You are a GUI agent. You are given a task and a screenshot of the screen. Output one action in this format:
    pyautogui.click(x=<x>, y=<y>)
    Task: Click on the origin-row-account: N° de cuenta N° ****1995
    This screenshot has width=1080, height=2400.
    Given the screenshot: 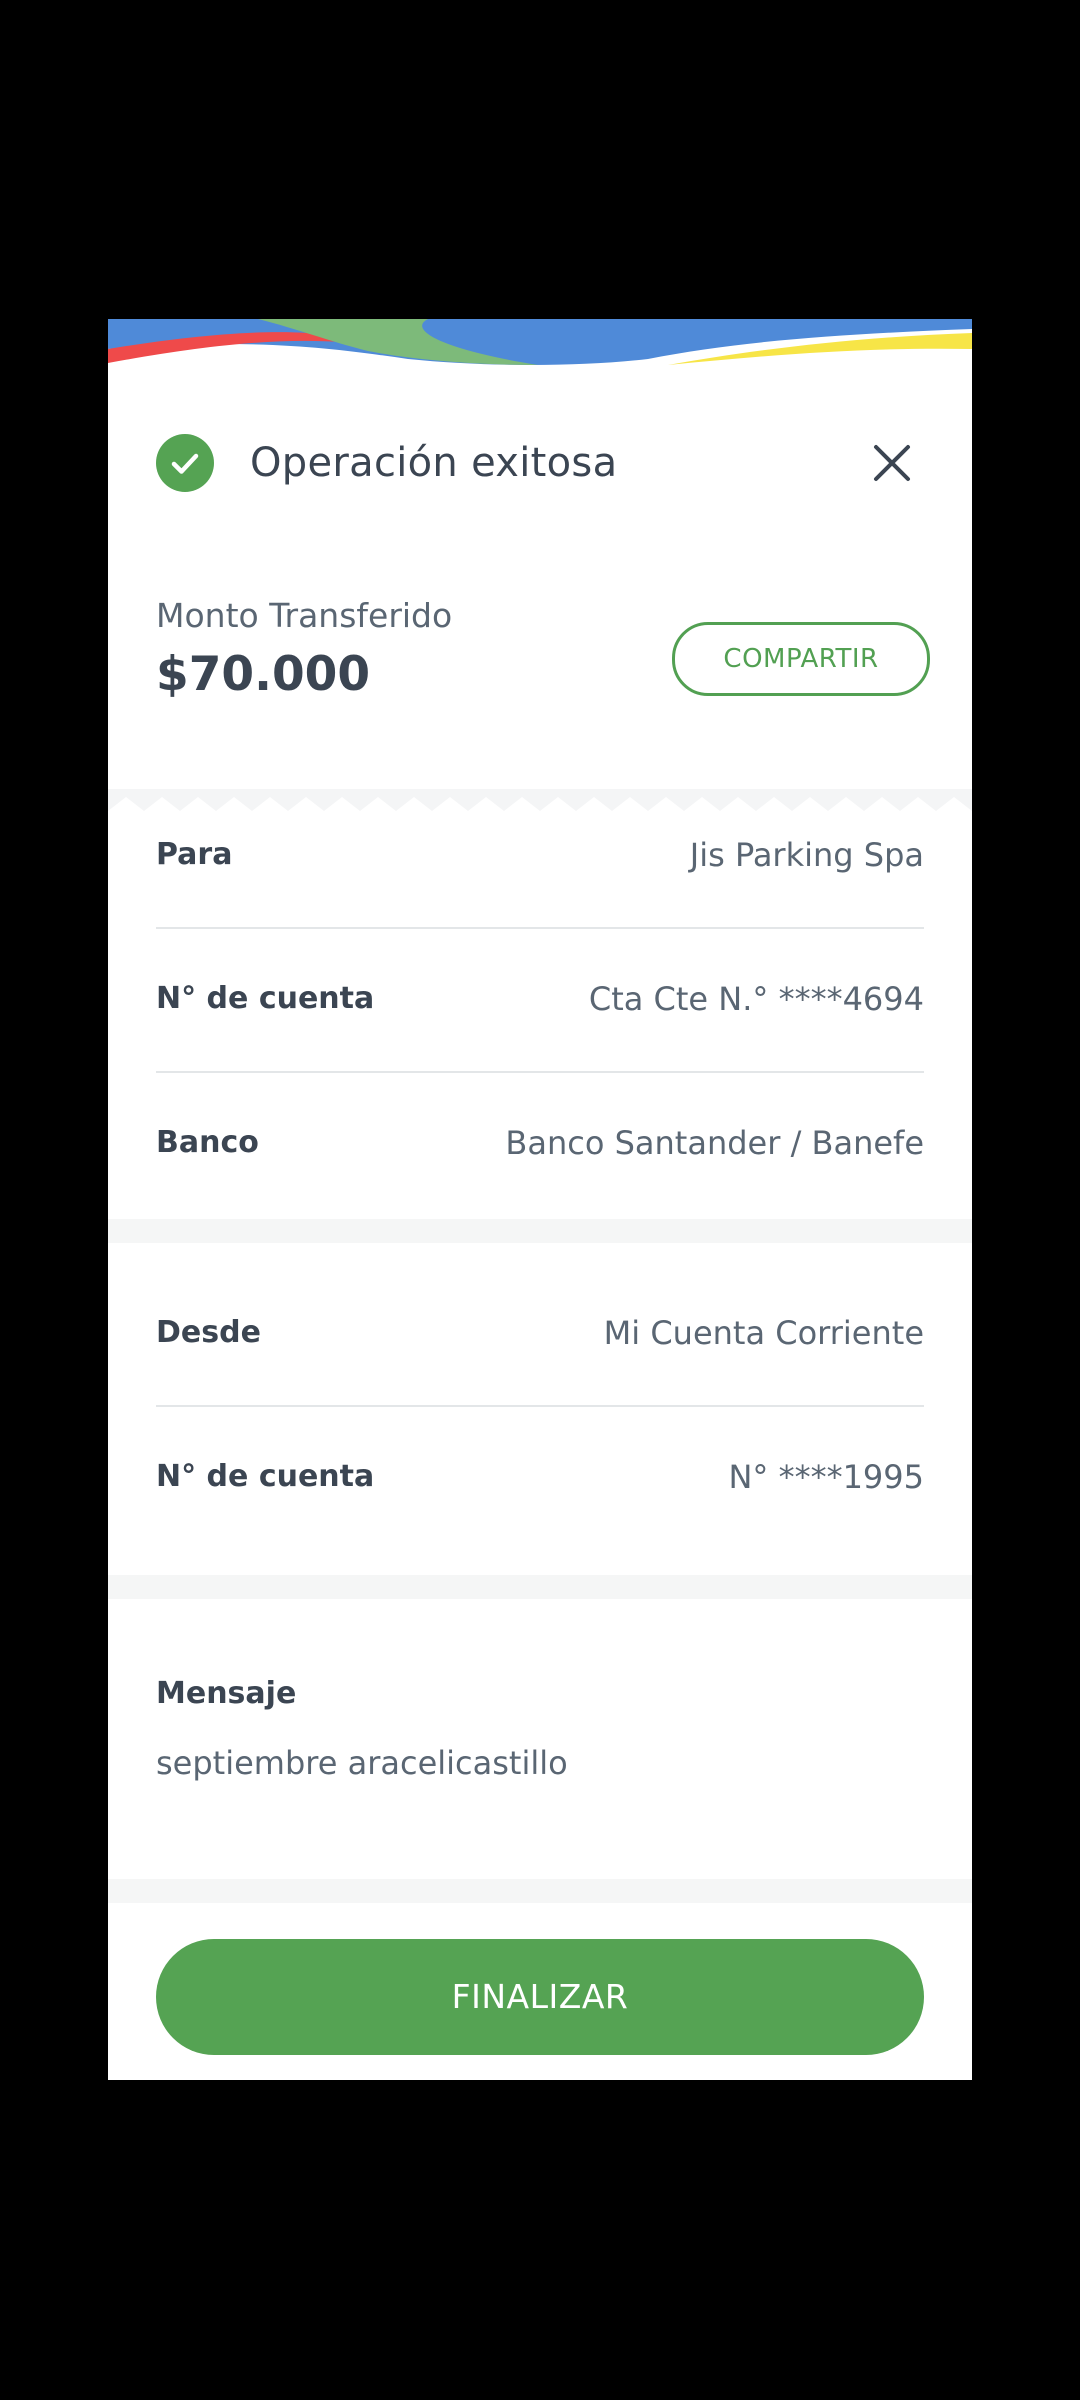 What is the action you would take?
    pyautogui.click(x=540, y=1513)
    